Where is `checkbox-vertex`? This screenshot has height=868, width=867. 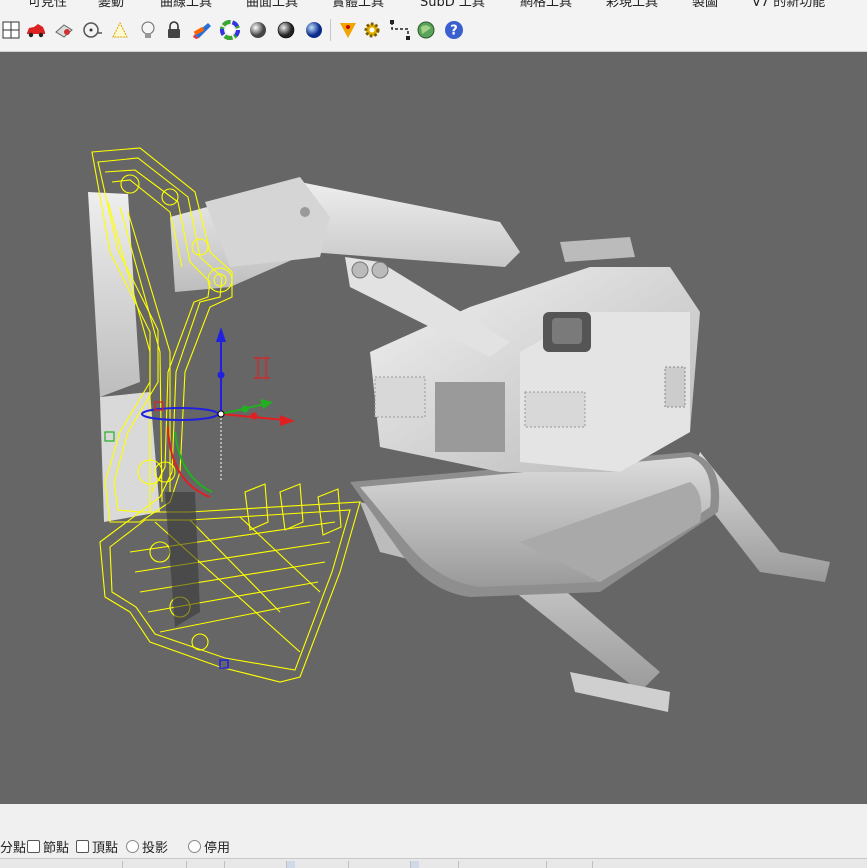 checkbox-vertex is located at coordinates (82, 846).